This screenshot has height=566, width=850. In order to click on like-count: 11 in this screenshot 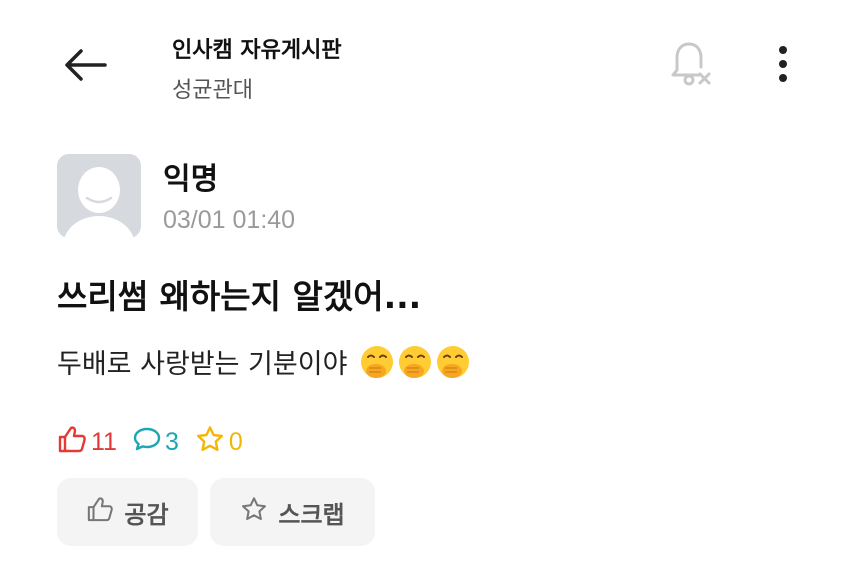, I will do `click(87, 442)`.